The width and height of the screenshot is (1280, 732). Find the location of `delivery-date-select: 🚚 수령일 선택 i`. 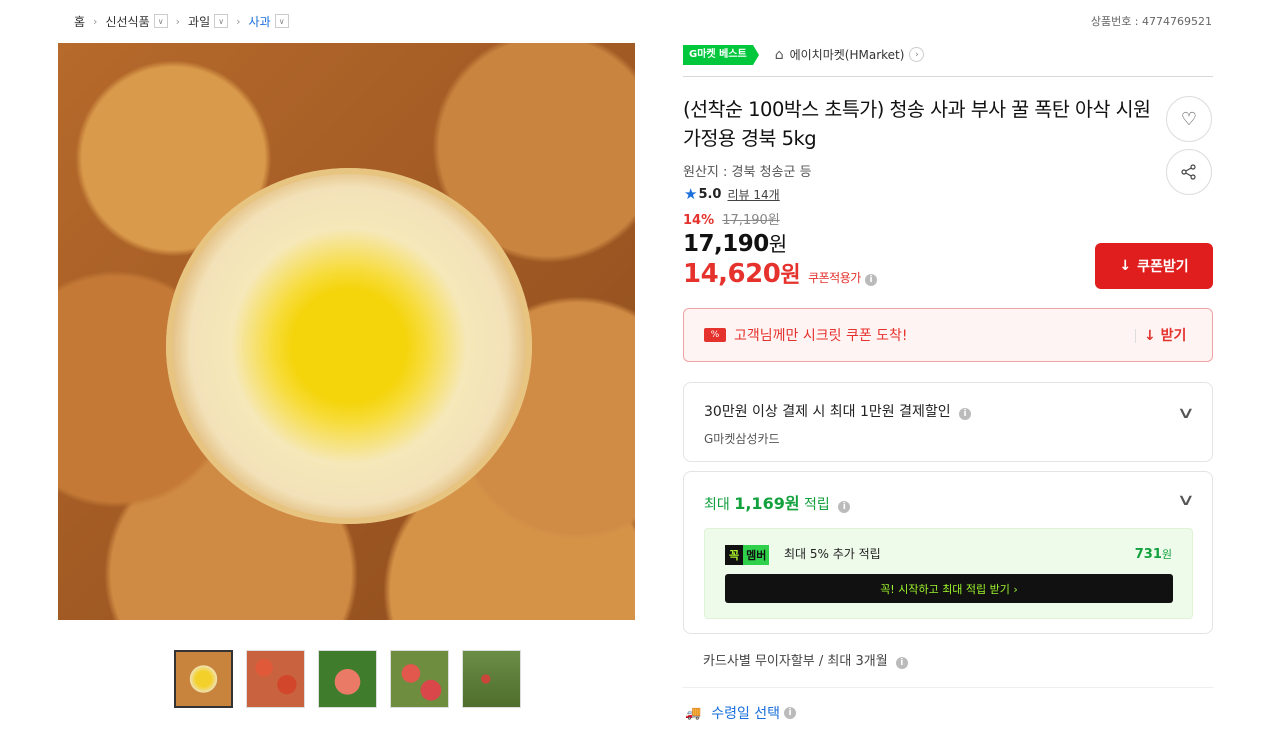

delivery-date-select: 🚚 수령일 선택 i is located at coordinates (741, 713).